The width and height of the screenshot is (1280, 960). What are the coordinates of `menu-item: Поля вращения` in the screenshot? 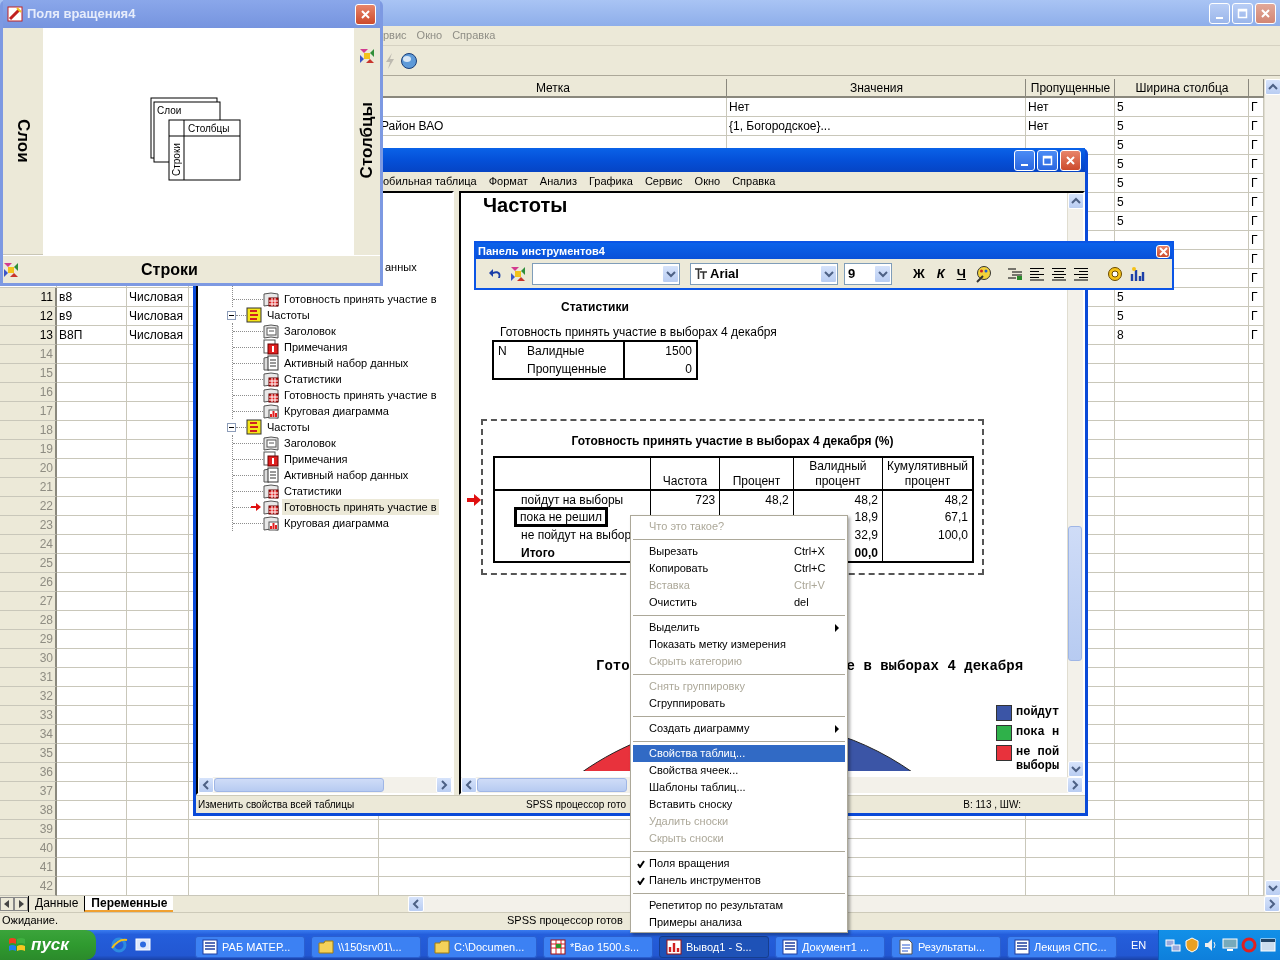 It's located at (739, 863).